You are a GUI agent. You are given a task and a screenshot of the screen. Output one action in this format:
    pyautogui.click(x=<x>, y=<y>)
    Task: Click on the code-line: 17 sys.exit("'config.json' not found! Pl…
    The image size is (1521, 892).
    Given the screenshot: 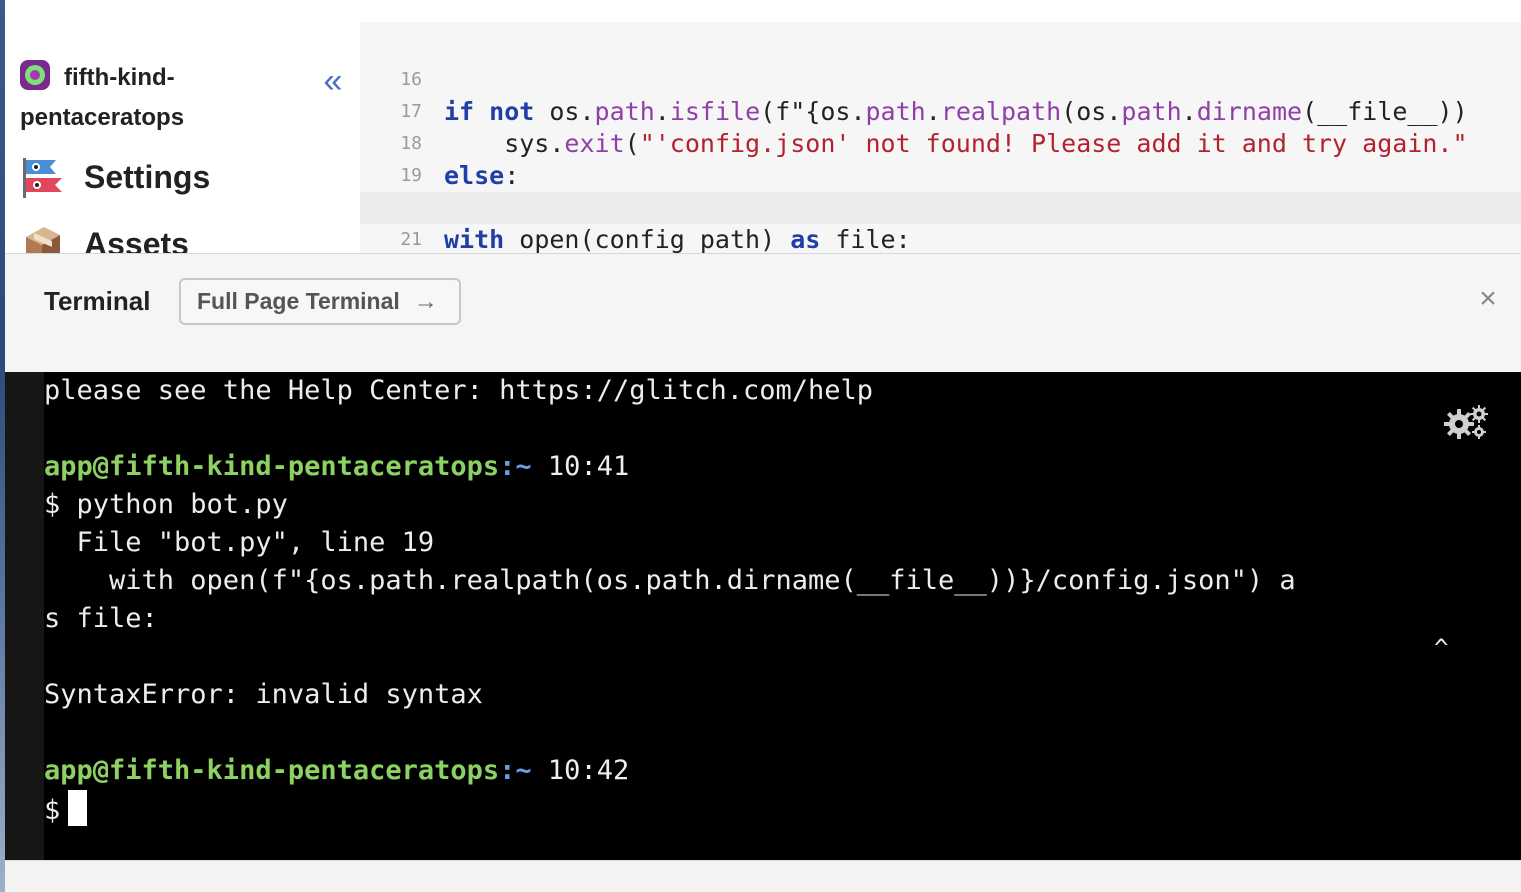 What is the action you would take?
    pyautogui.click(x=940, y=111)
    